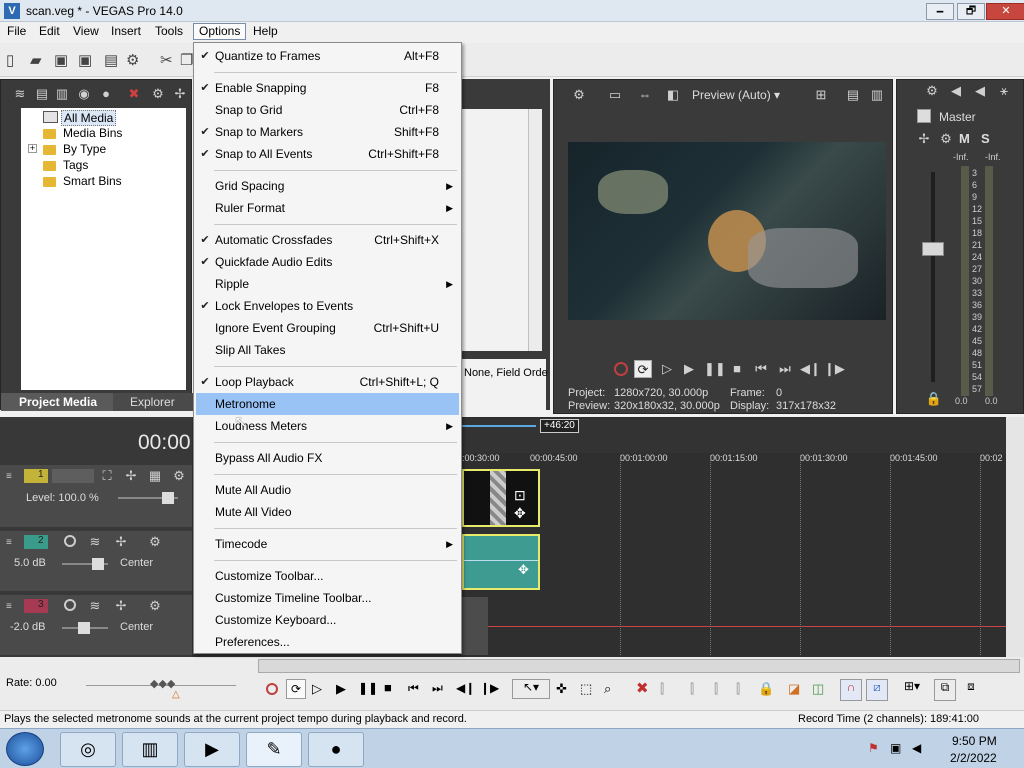  I want to click on menu-item-automatic-crossfades: ✔ Automatic Crossfades Ctrl+Shift+X, so click(327, 240).